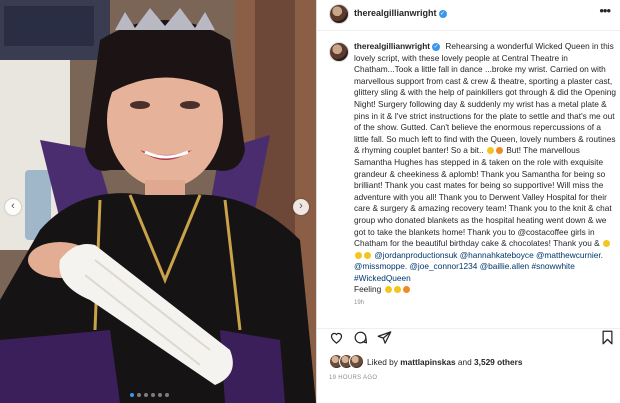 This screenshot has width=620, height=403. Describe the element at coordinates (149, 396) in the screenshot. I see `carousel-indicator` at that location.